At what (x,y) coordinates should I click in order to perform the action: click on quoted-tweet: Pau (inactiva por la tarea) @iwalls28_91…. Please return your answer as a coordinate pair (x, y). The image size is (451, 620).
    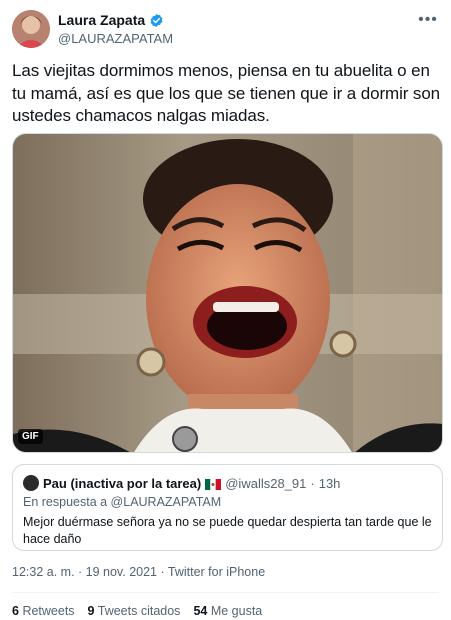
    Looking at the image, I should click on (227, 507).